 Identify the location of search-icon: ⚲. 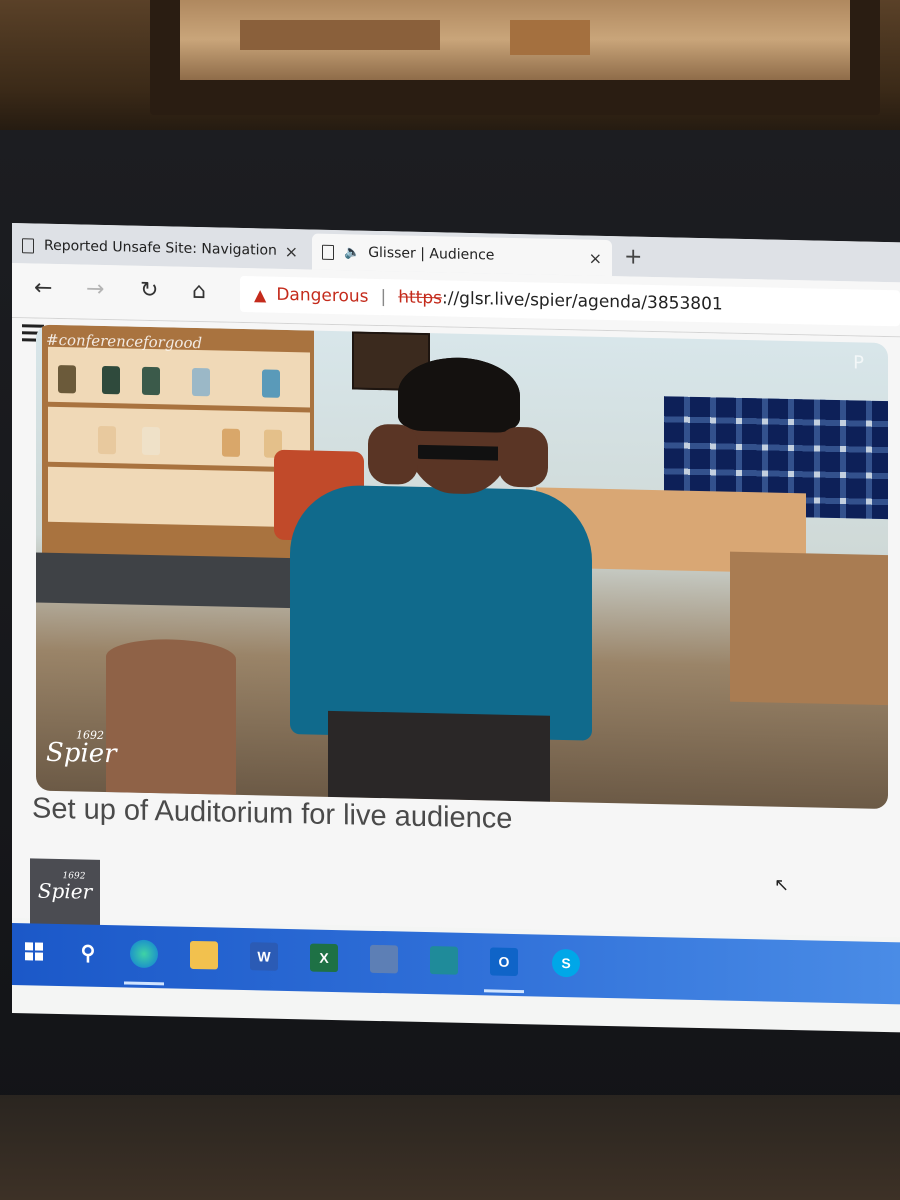
(88, 952).